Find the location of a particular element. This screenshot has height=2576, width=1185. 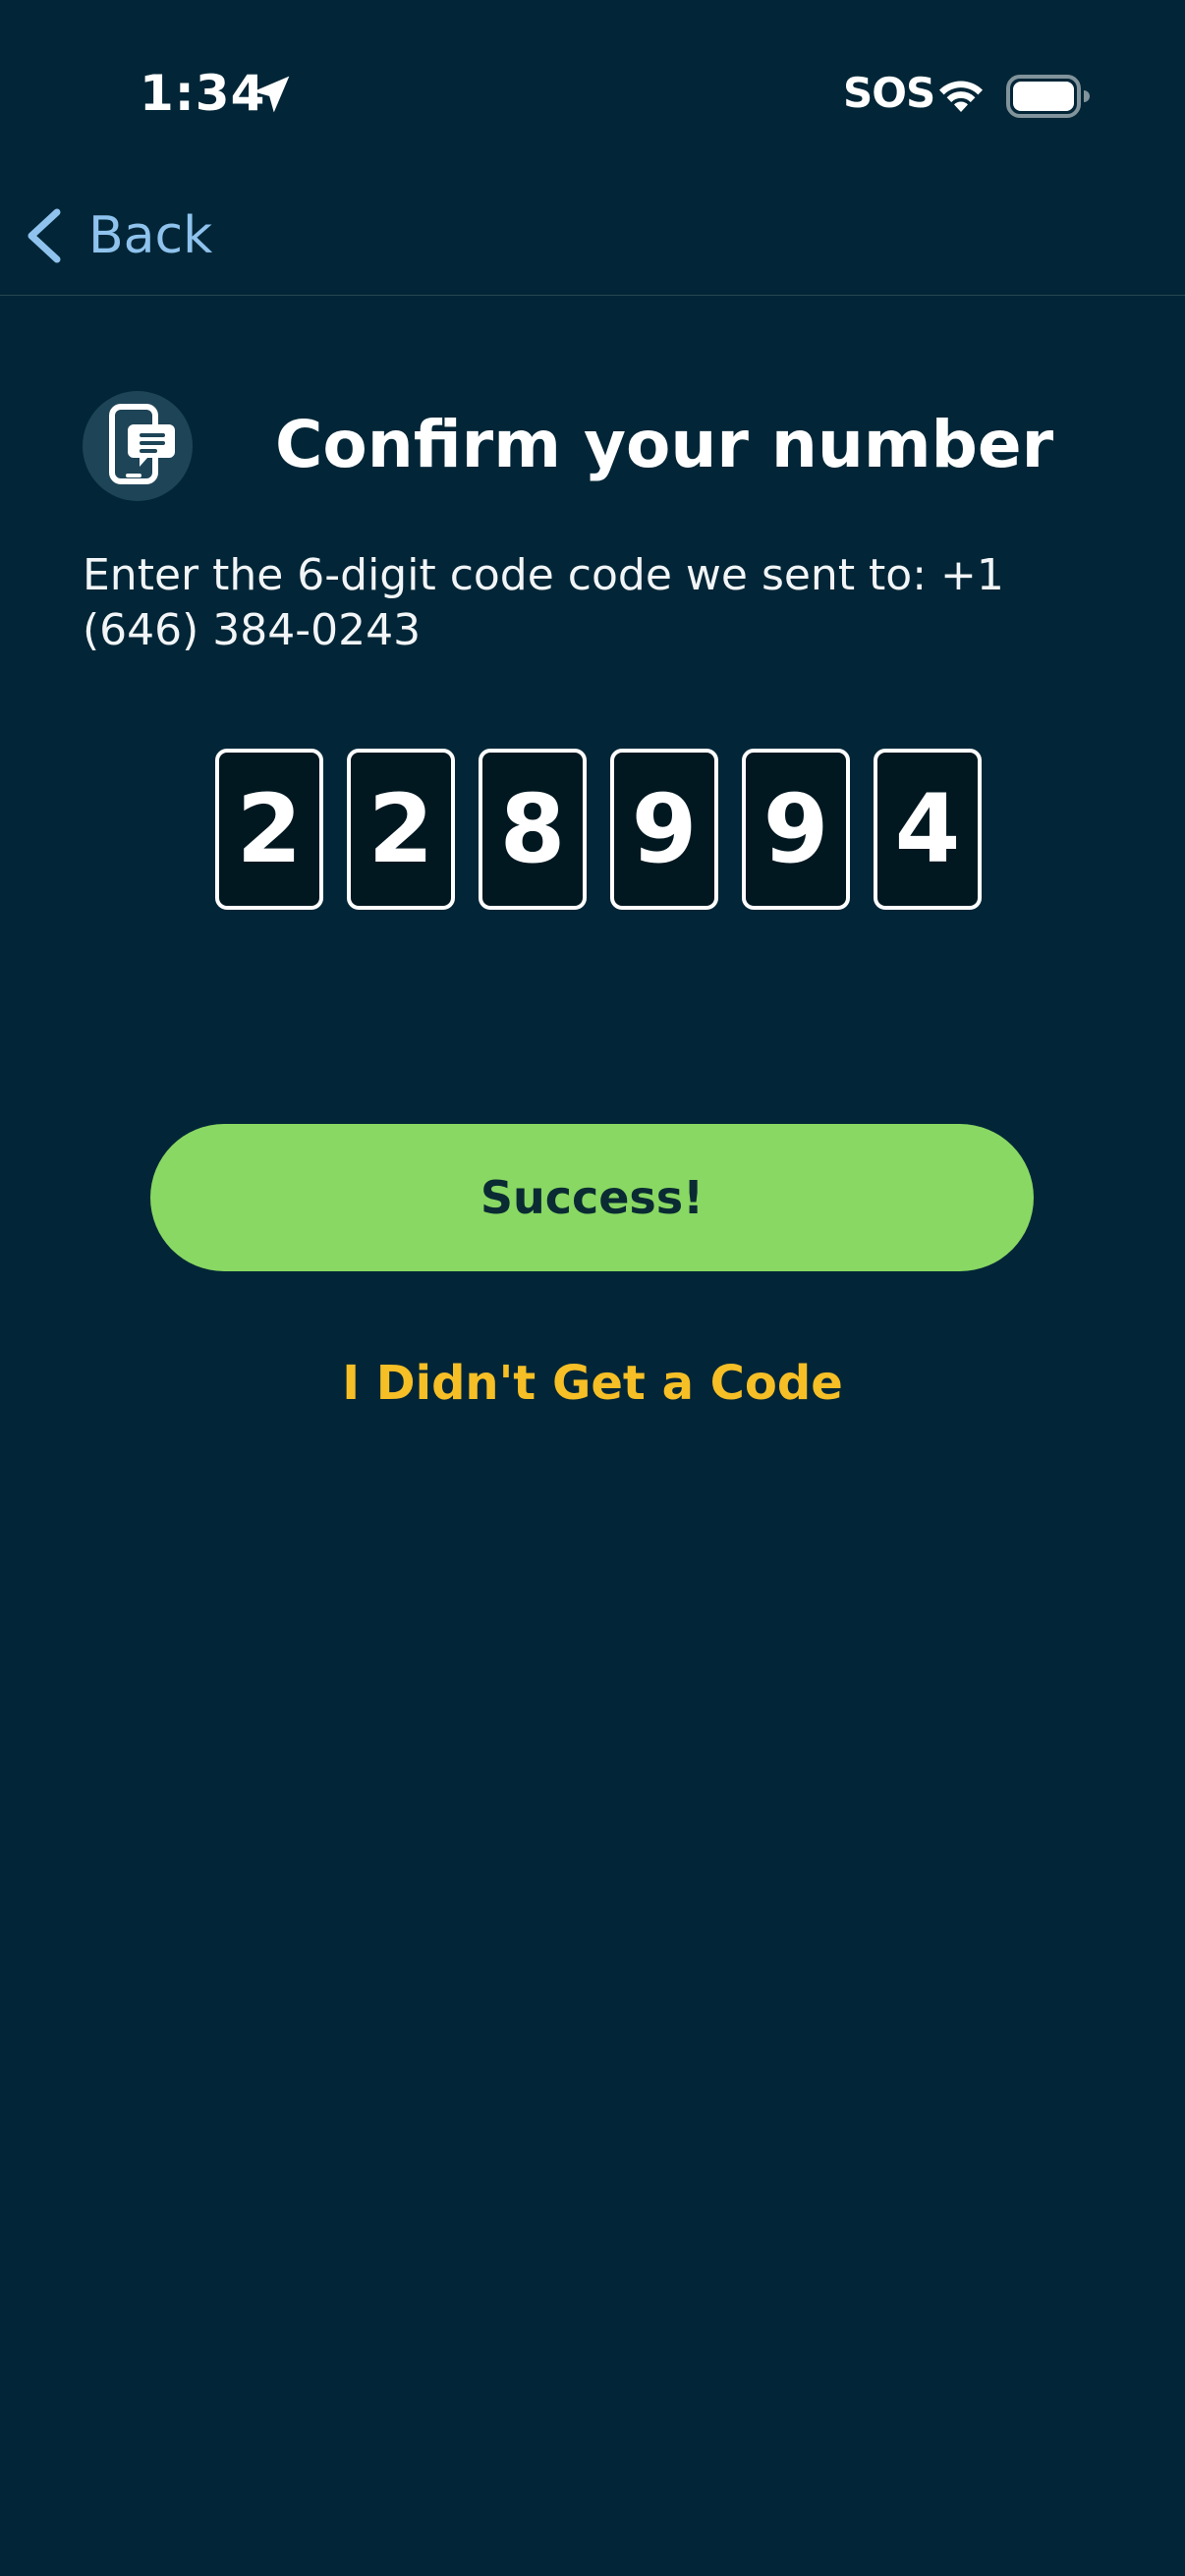

code-digit-1: 2 is located at coordinates (269, 829).